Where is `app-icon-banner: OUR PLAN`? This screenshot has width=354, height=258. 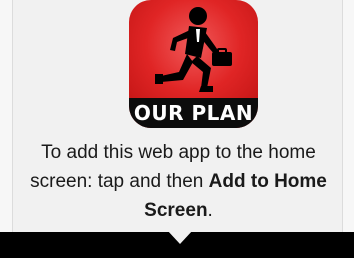
app-icon-banner: OUR PLAN is located at coordinates (193, 113).